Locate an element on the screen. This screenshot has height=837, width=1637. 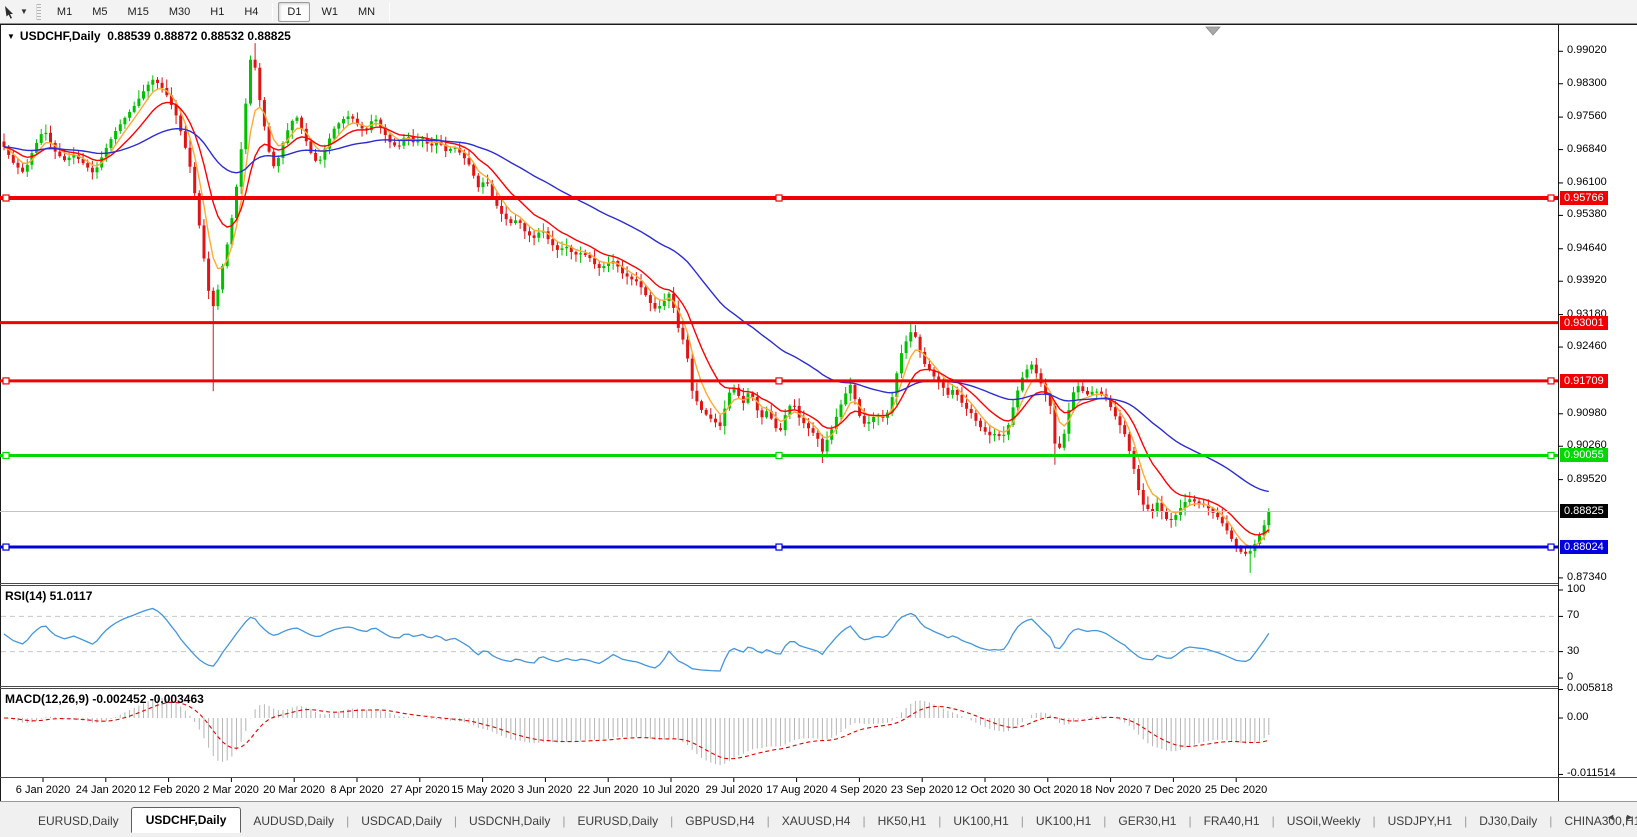
tab-gbpusd-h4: GBPUSD,H4 is located at coordinates (719, 821).